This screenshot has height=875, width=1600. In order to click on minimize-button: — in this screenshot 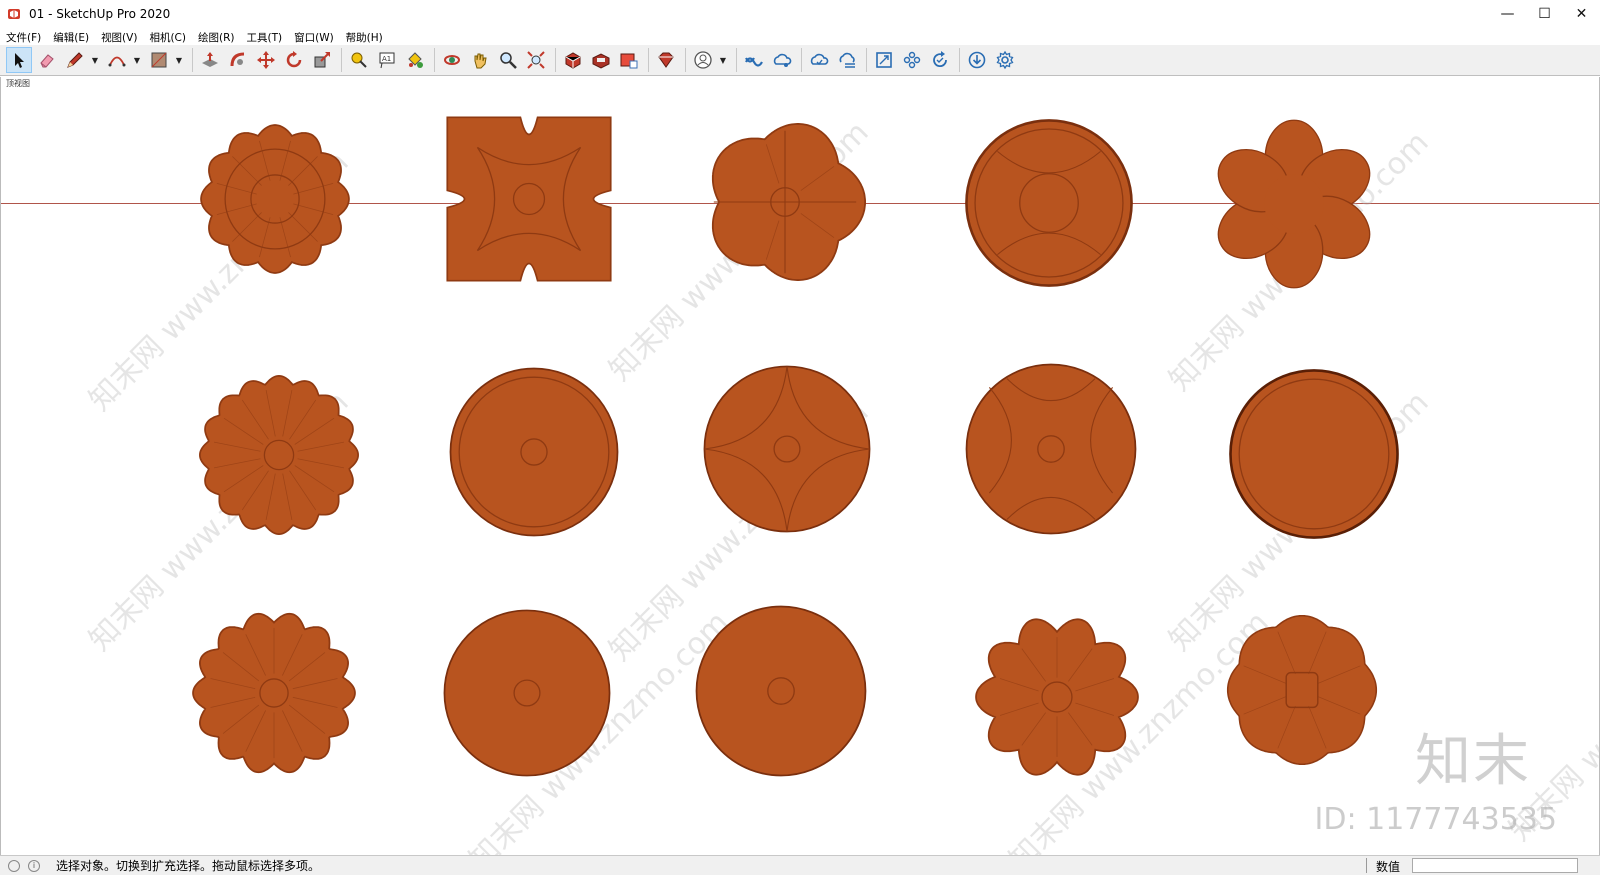, I will do `click(1507, 14)`.